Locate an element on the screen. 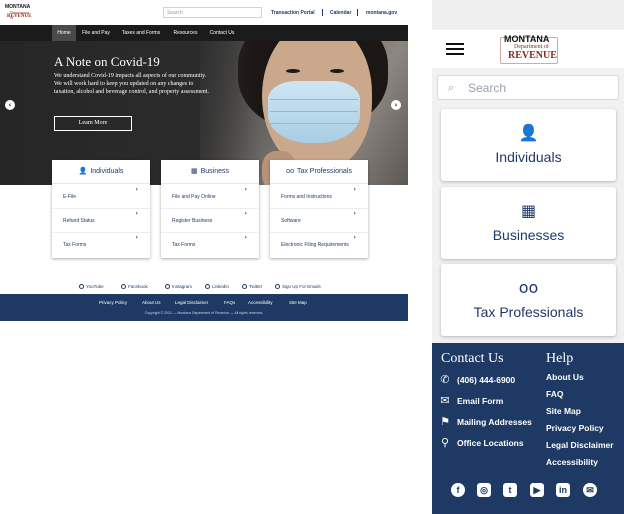  card-link-refund-status: Refund Status › is located at coordinates (101, 221).